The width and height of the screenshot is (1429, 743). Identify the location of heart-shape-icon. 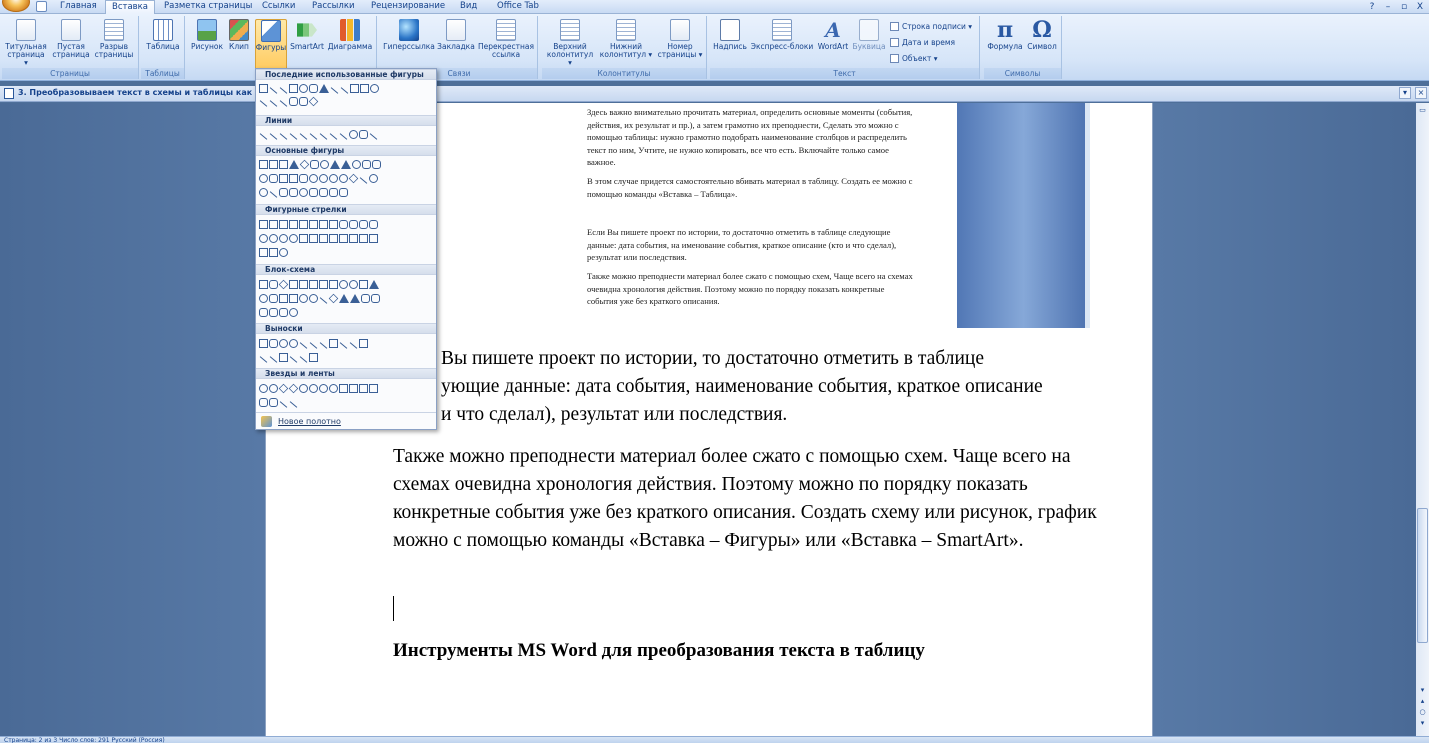
(353, 178).